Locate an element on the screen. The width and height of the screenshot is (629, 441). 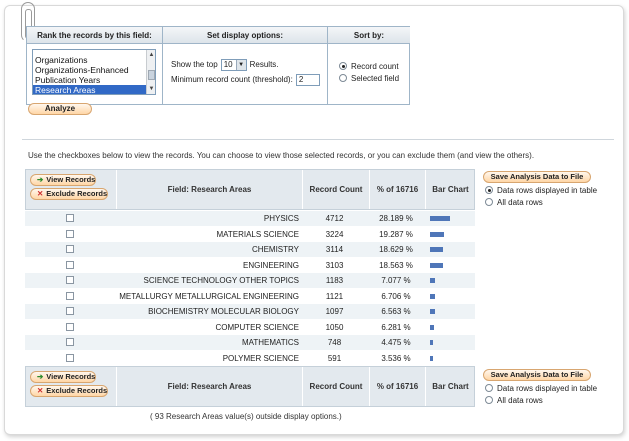
table-row: COMPUTER SCIENCE 1050 6.281 % is located at coordinates (250, 327).